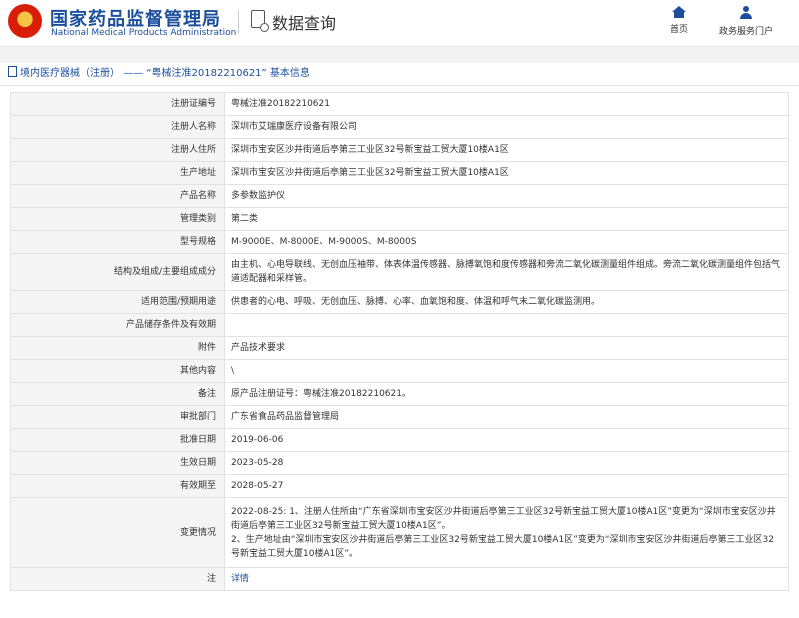 The image size is (799, 618). Describe the element at coordinates (506, 325) in the screenshot. I see `detail-value` at that location.